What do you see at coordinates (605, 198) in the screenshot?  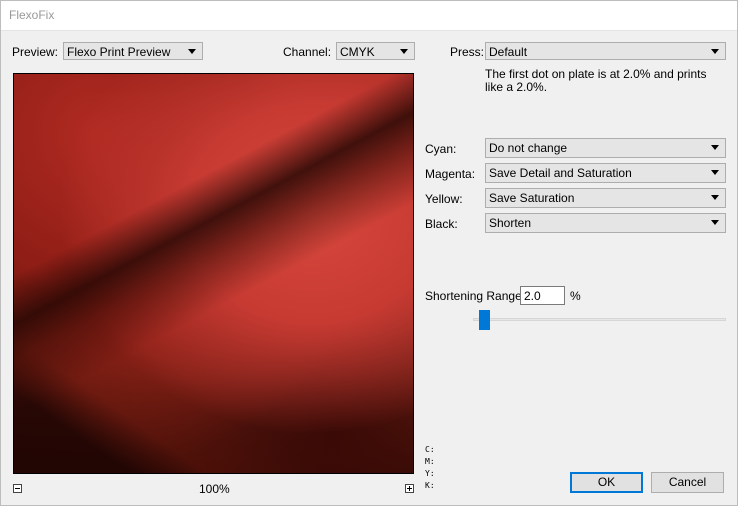 I see `yellow-select: Save Saturation` at bounding box center [605, 198].